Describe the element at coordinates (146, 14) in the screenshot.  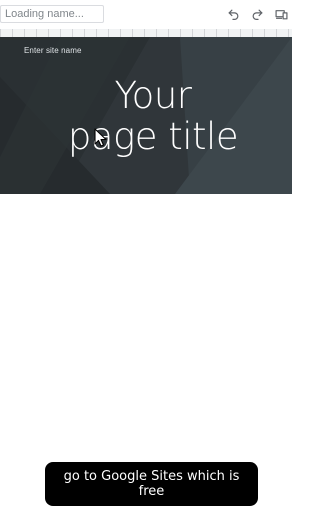
I see `top-toolbar` at that location.